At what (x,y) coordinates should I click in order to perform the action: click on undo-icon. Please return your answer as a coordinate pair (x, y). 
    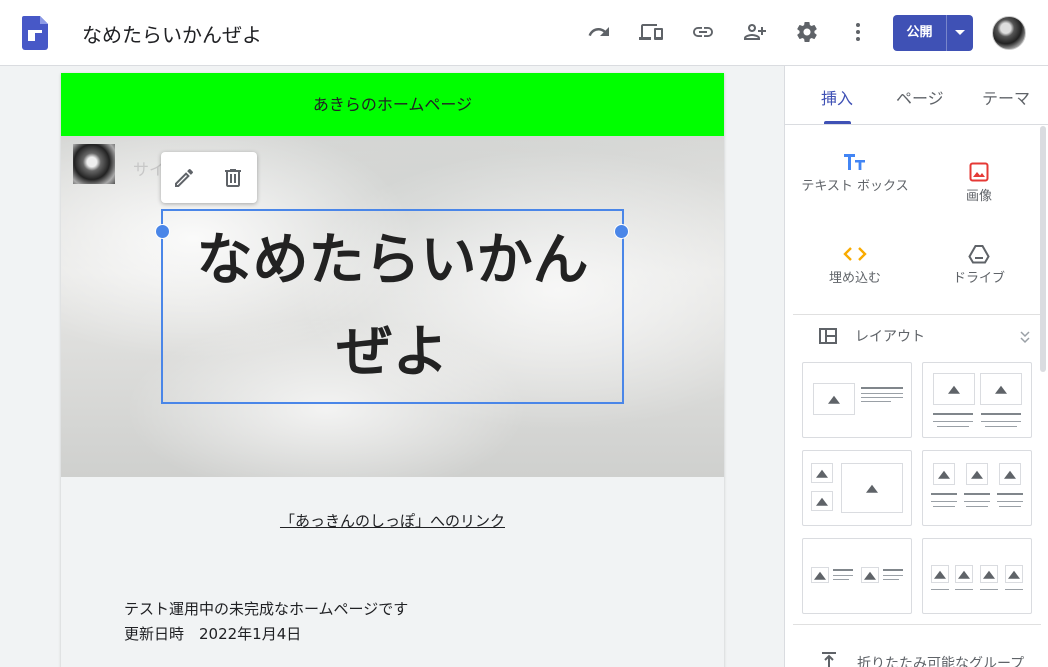
    Looking at the image, I should click on (547, 32).